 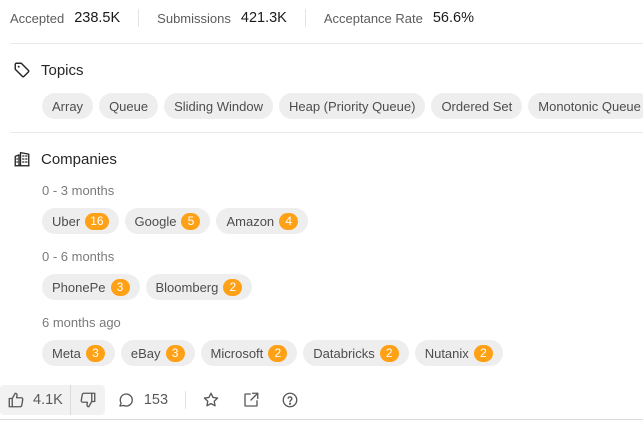 What do you see at coordinates (48, 400) in the screenshot?
I see `like-count: 4.1K` at bounding box center [48, 400].